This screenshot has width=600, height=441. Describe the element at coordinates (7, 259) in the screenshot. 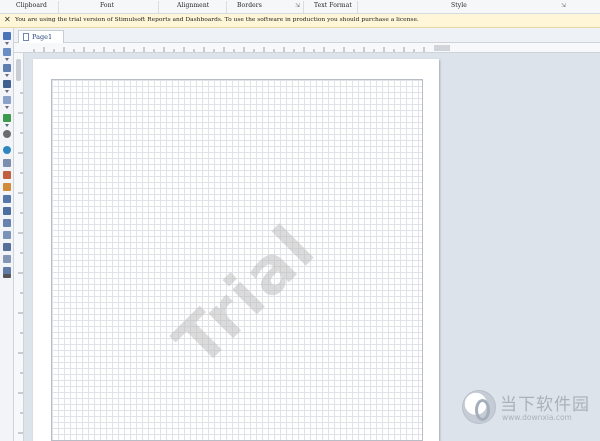

I see `checkbox-icon` at that location.